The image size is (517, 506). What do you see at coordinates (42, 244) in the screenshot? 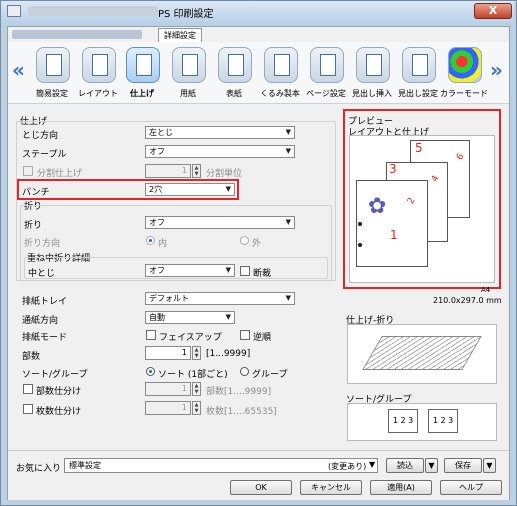
I see `fold-direction-label: 折り方向` at bounding box center [42, 244].